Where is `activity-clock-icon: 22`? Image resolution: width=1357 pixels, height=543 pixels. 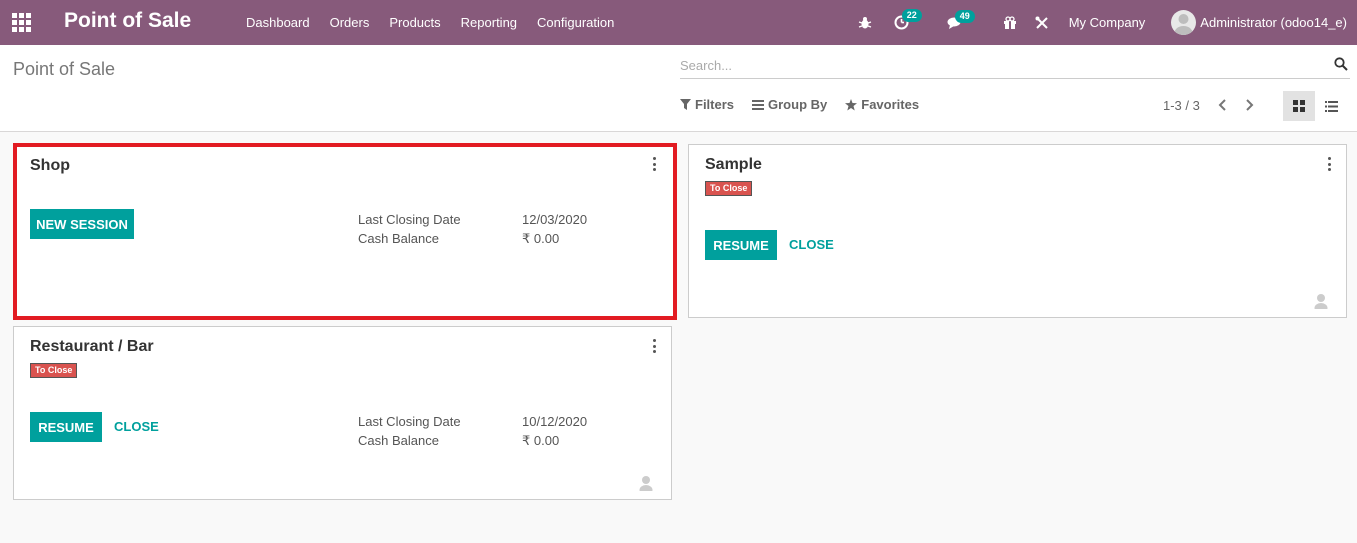
activity-clock-icon: 22 is located at coordinates (908, 19).